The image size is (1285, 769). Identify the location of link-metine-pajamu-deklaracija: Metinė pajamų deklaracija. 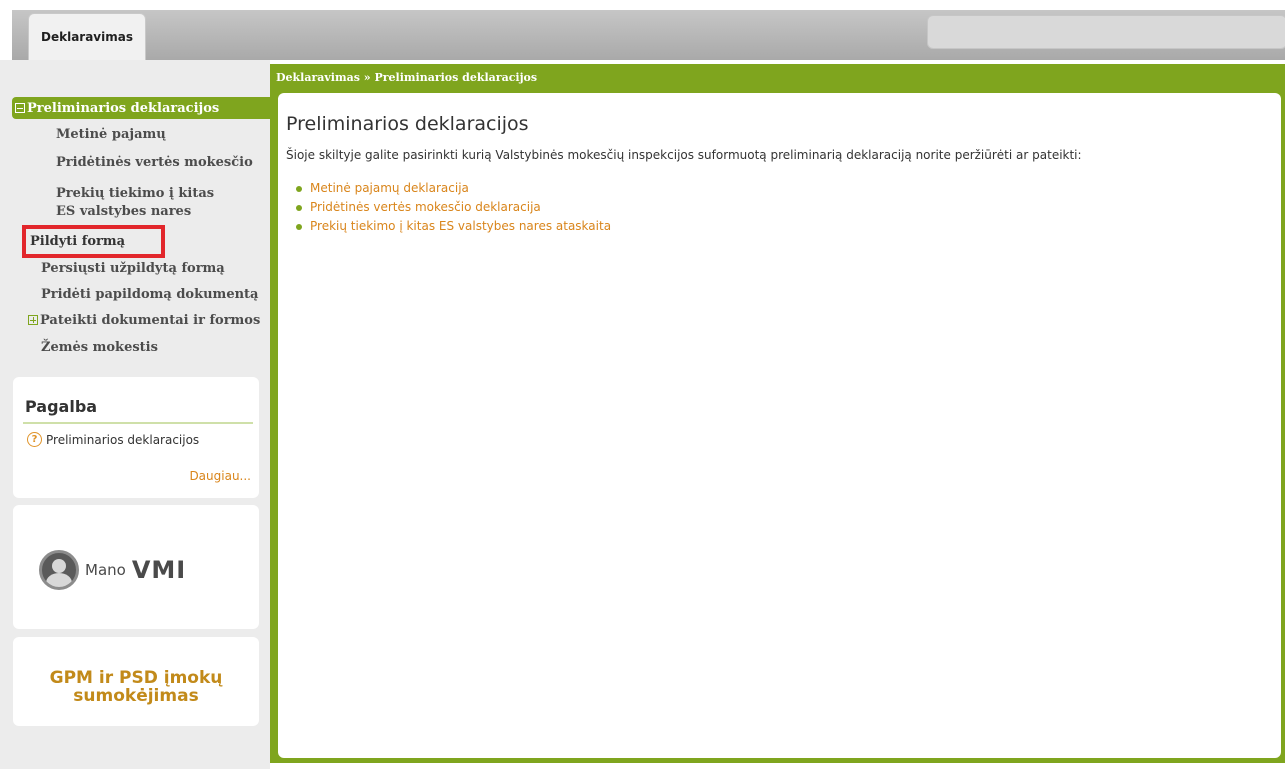
(453, 188).